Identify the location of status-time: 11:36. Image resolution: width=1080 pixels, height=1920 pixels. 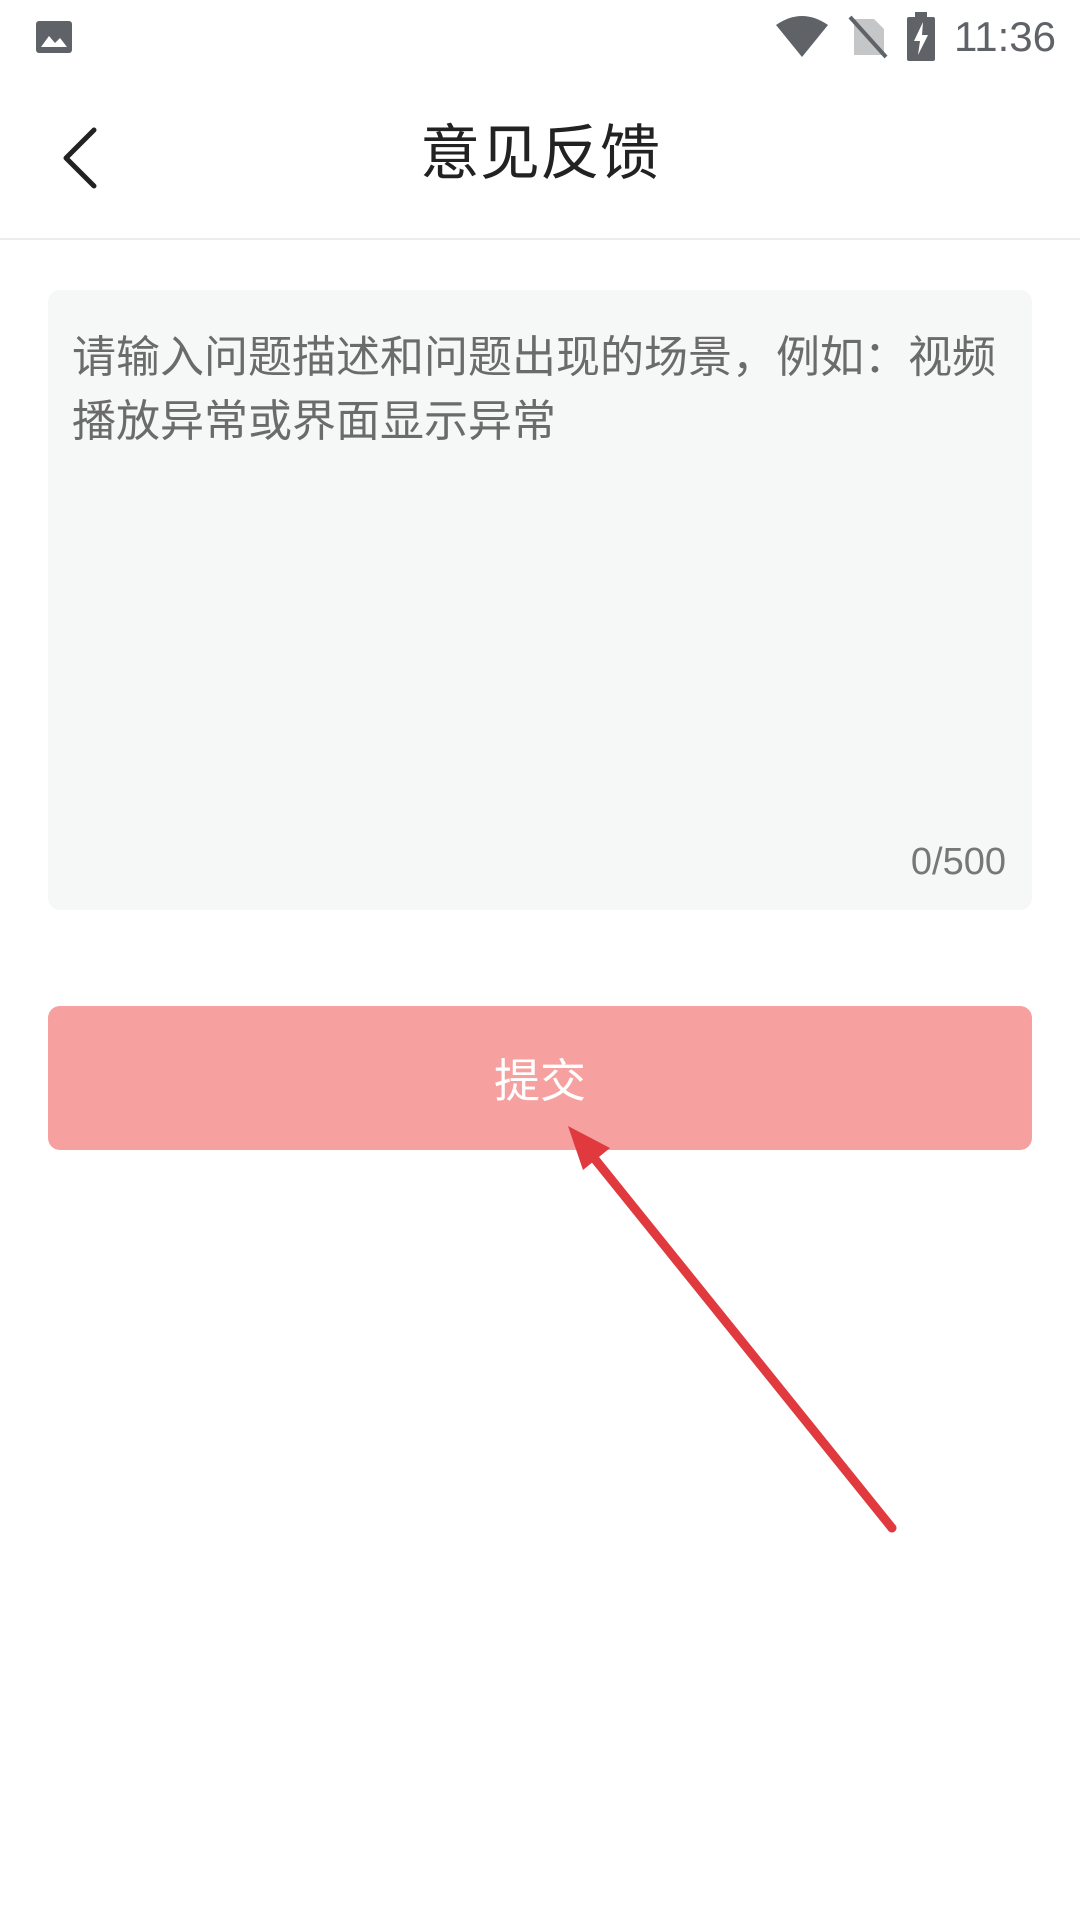
(1005, 36).